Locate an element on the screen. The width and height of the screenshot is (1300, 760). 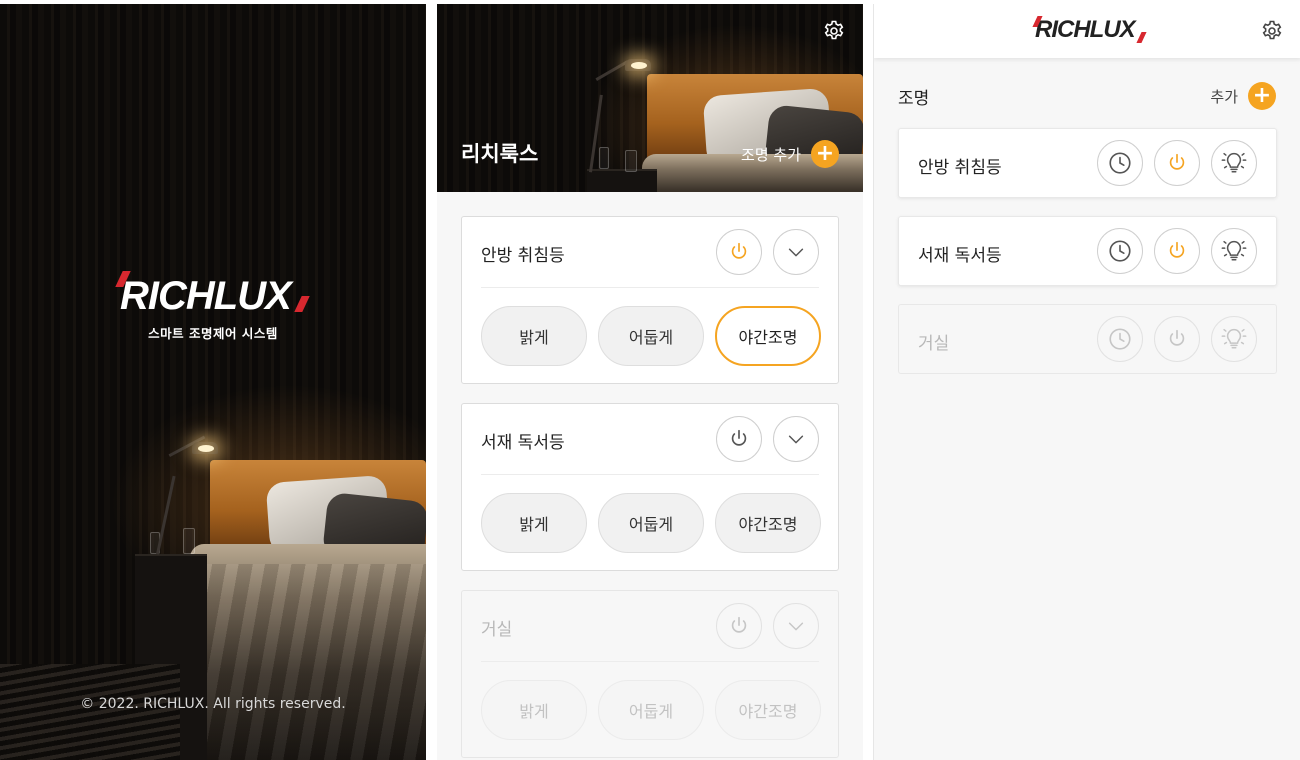
light-card: 거실 is located at coordinates (1087, 339).